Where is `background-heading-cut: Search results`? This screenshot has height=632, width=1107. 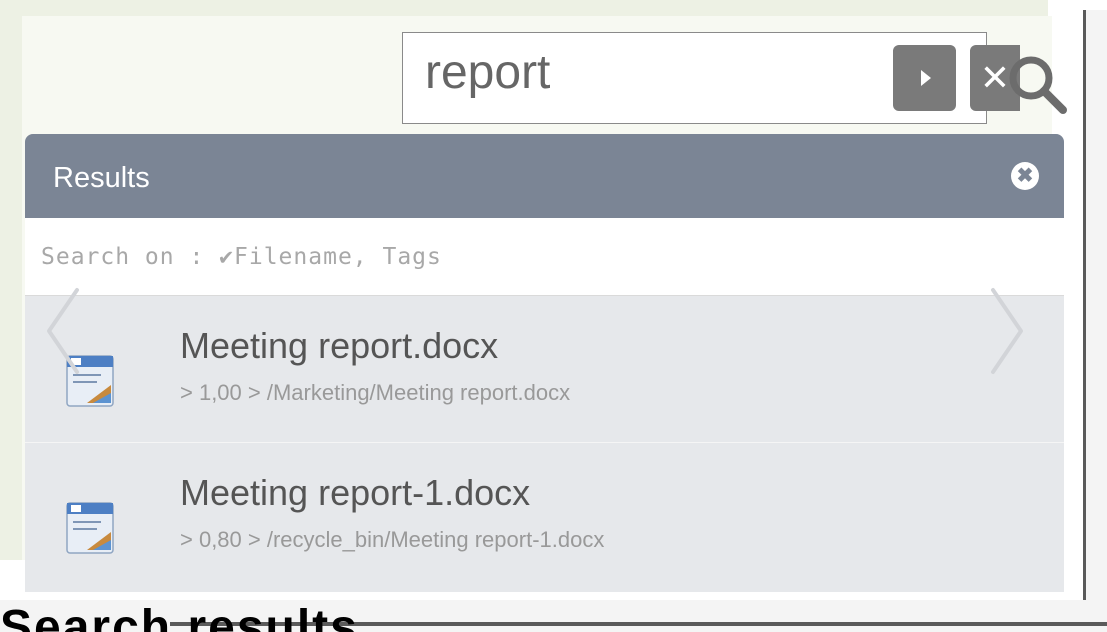 background-heading-cut: Search results is located at coordinates (179, 618).